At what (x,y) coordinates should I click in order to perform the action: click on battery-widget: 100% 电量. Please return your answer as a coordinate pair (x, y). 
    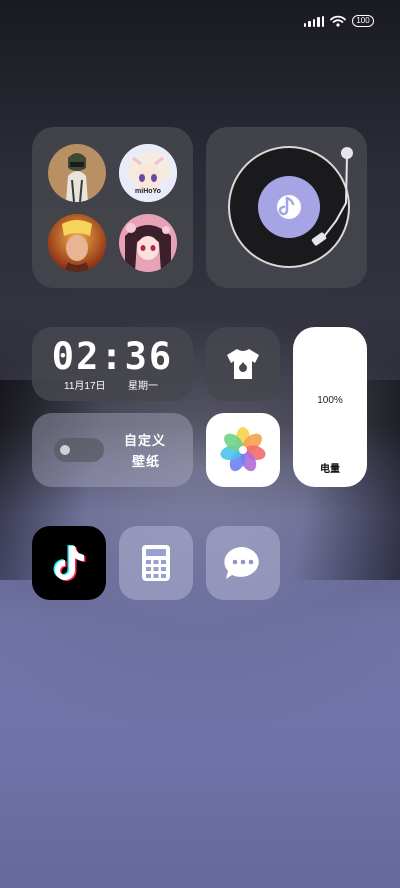
    Looking at the image, I should click on (330, 407).